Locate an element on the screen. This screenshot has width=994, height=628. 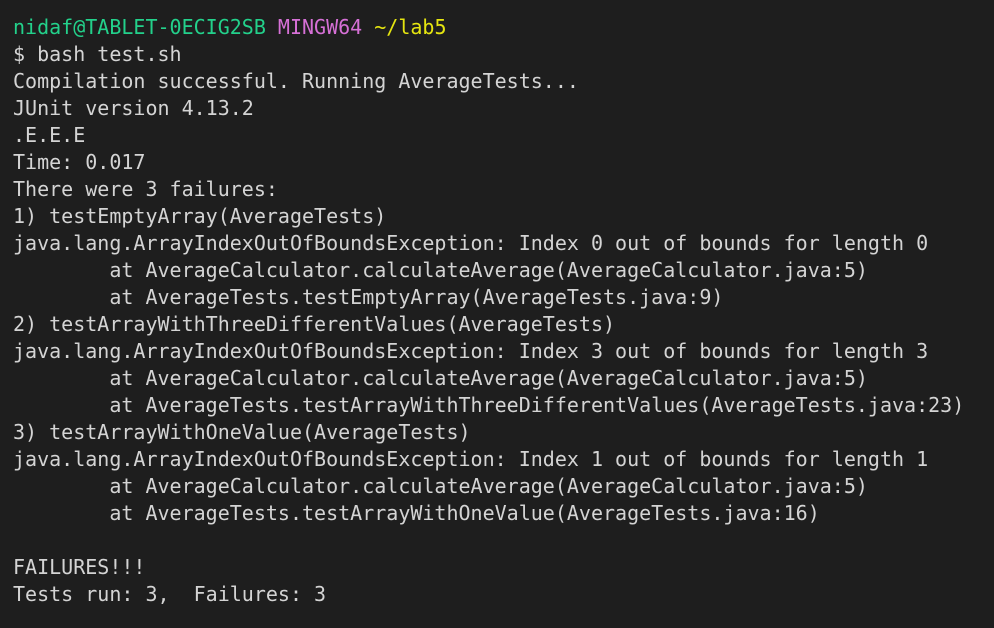
output-line: Time: 0.017 is located at coordinates (79, 162).